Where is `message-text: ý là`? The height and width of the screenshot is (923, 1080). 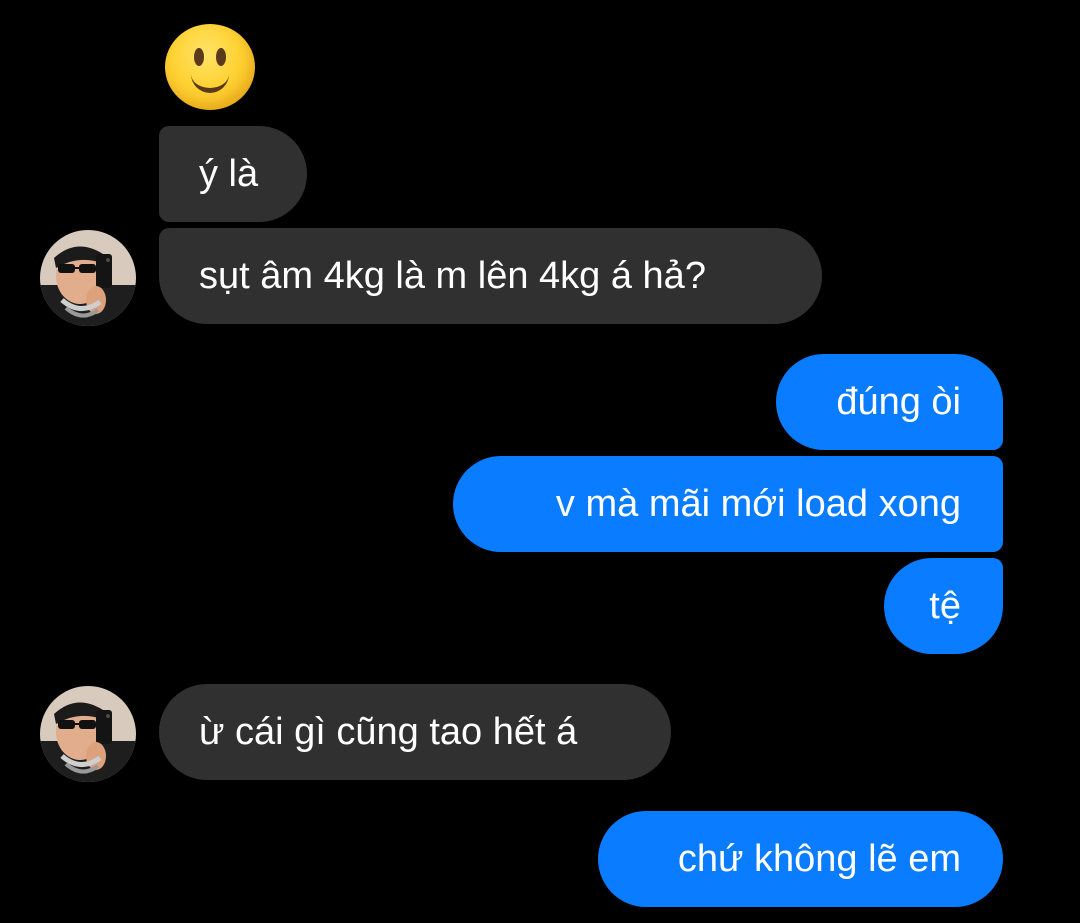
message-text: ý là is located at coordinates (229, 174).